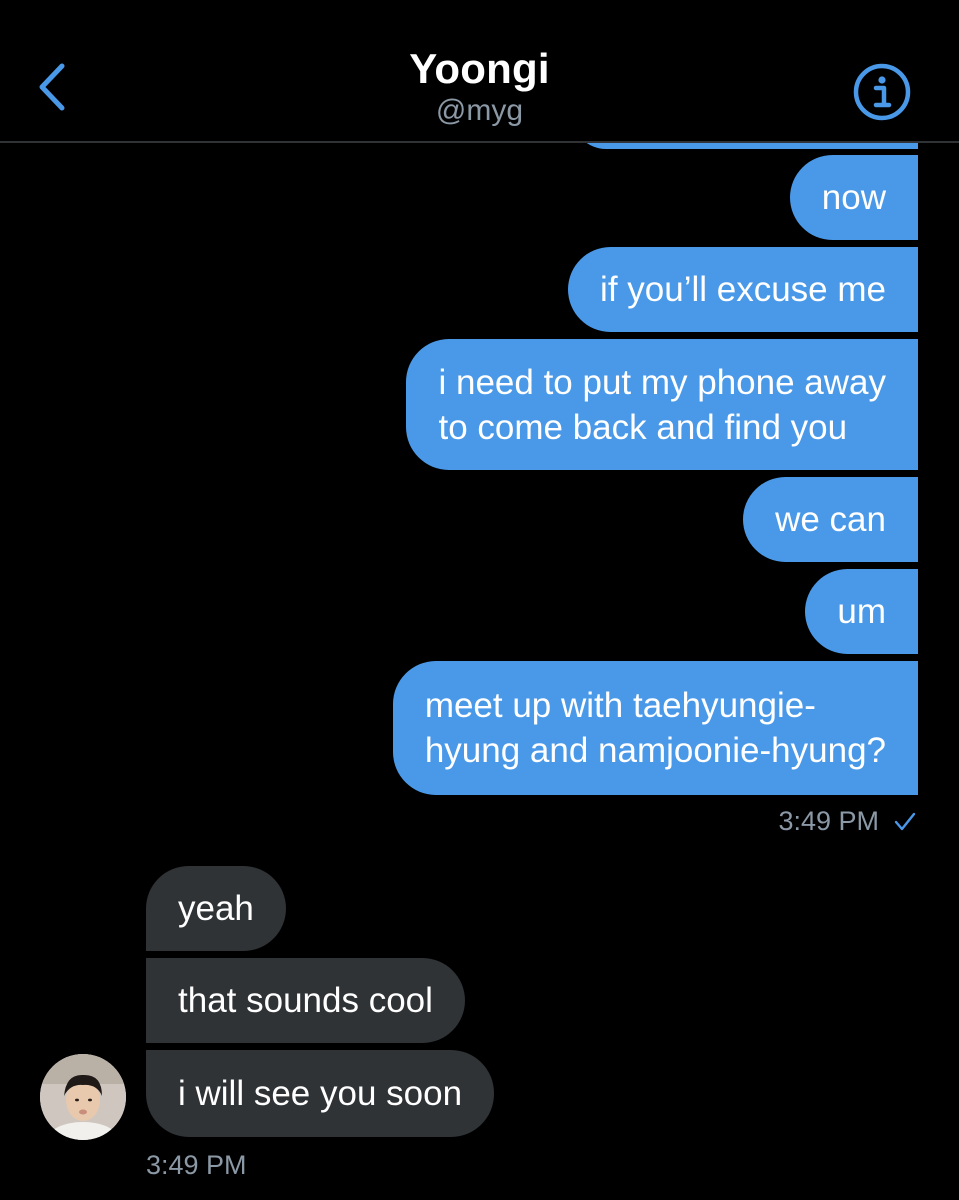  I want to click on sent-message-bubble: um, so click(861, 611).